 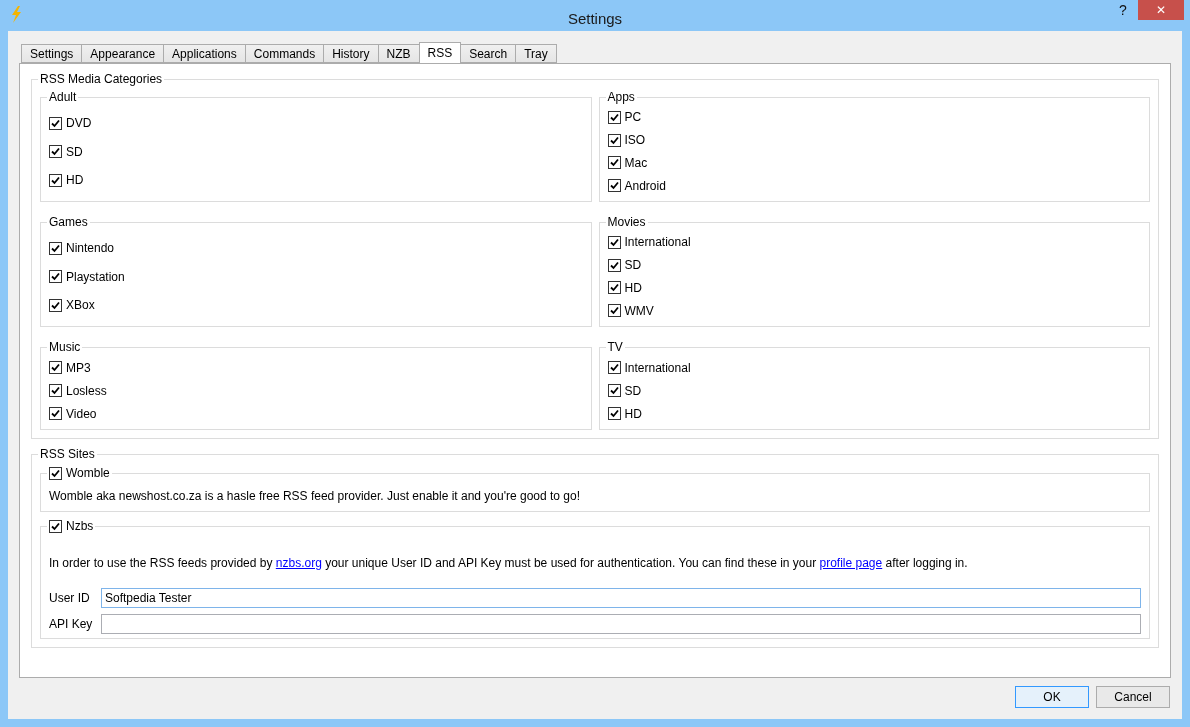 What do you see at coordinates (81, 413) in the screenshot?
I see `checkbox-label: Video` at bounding box center [81, 413].